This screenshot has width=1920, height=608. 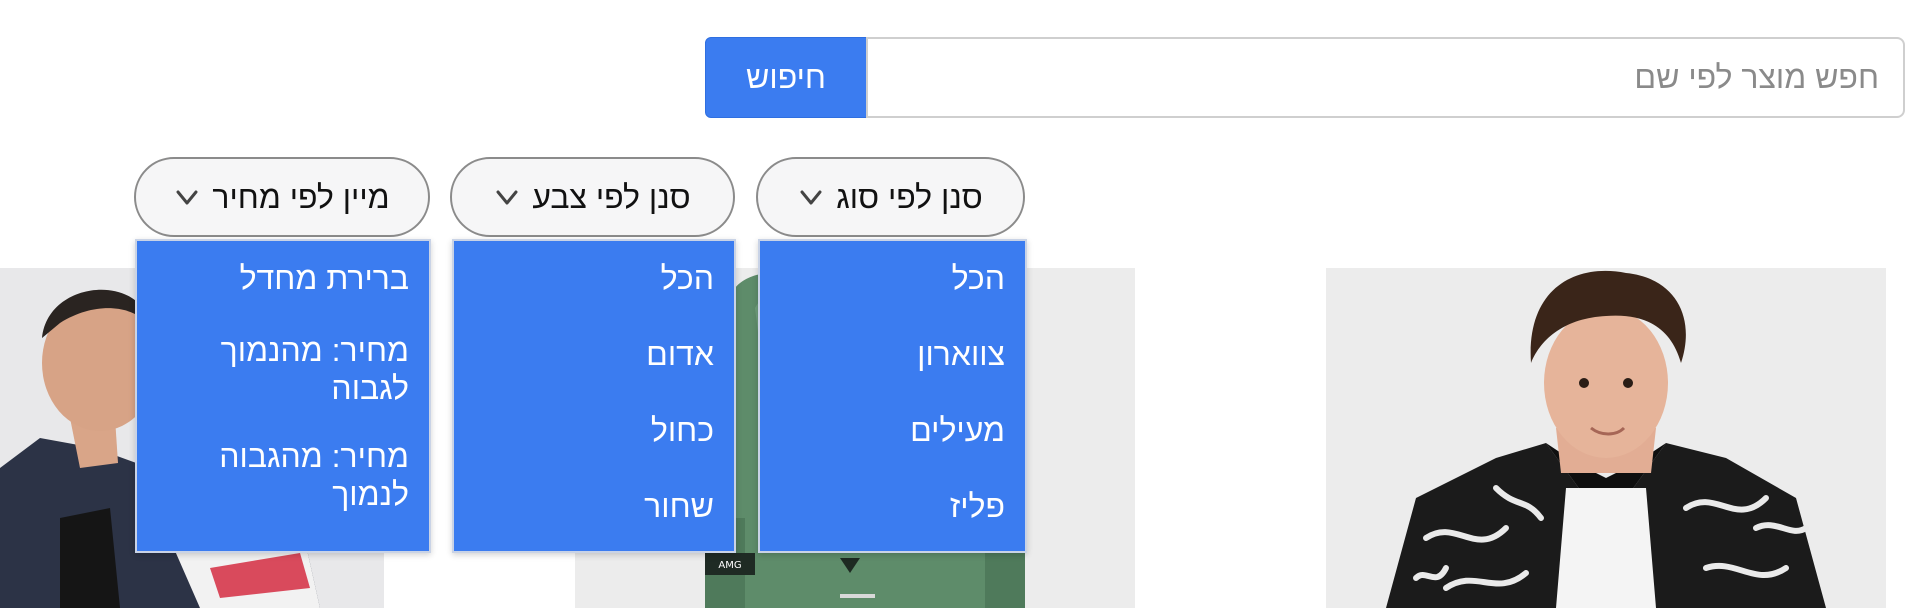 I want to click on dropdown-option: מעילים, so click(x=892, y=431).